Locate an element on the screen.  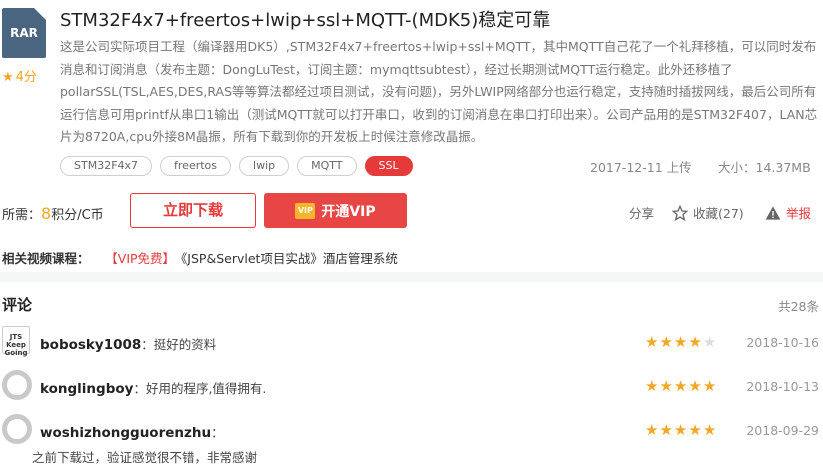
related-courses: 相关视频课程： 【VIP免费】 《JSP&Servlet项目实战》酒店管理系统 is located at coordinates (200, 257).